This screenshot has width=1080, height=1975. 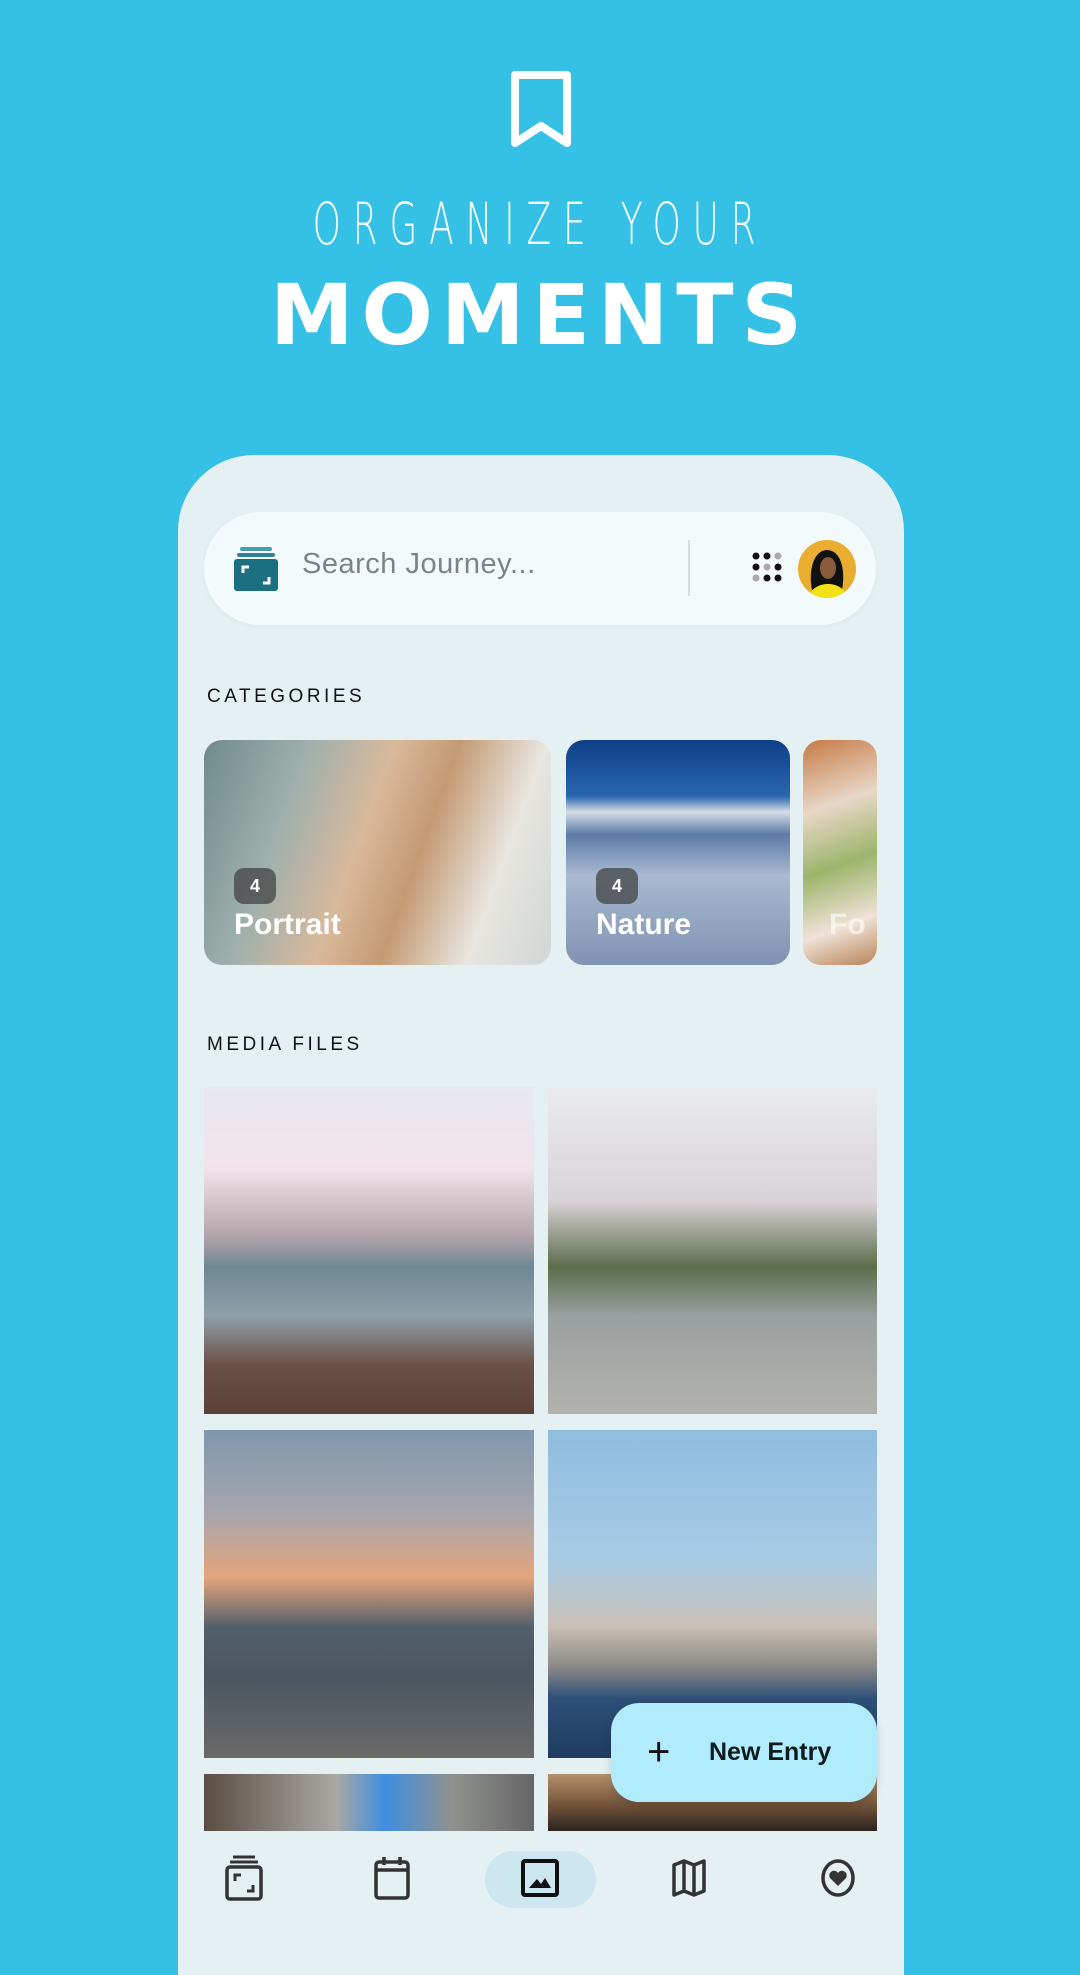 I want to click on category-card-portrait: 4 Portrait, so click(x=377, y=852).